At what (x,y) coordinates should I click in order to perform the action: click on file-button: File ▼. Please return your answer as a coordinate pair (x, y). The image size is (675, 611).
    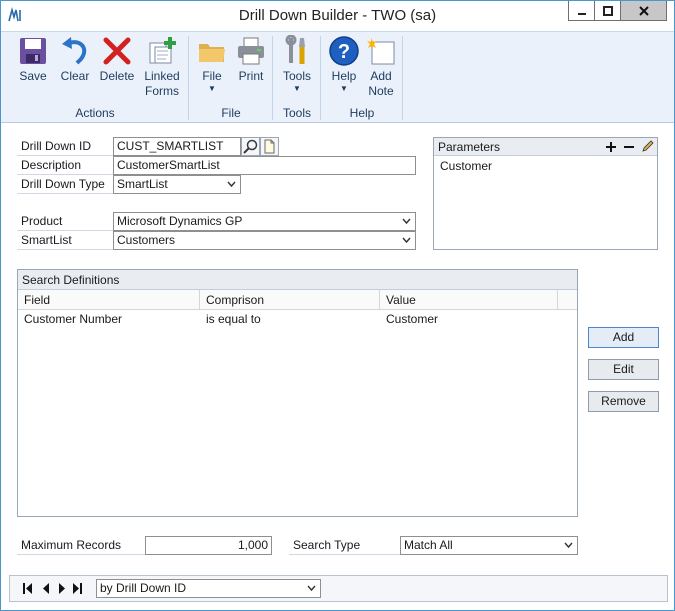
    Looking at the image, I should click on (212, 64).